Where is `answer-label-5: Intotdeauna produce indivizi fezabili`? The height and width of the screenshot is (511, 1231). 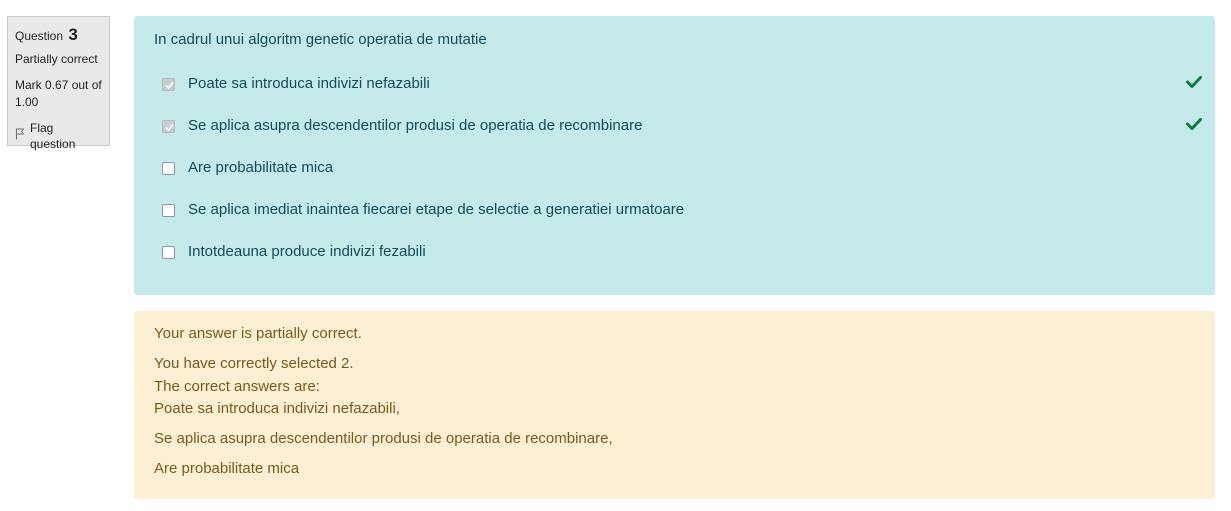 answer-label-5: Intotdeauna produce indivizi fezabili is located at coordinates (307, 251).